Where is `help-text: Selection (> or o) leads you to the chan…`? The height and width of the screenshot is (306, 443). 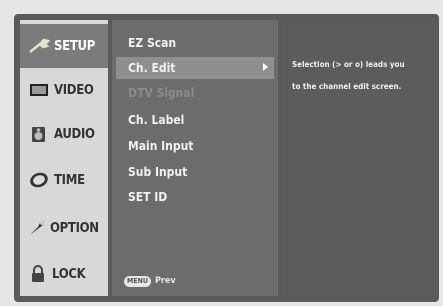
help-text: Selection (> or o) leads you to the chan… is located at coordinates (362, 76).